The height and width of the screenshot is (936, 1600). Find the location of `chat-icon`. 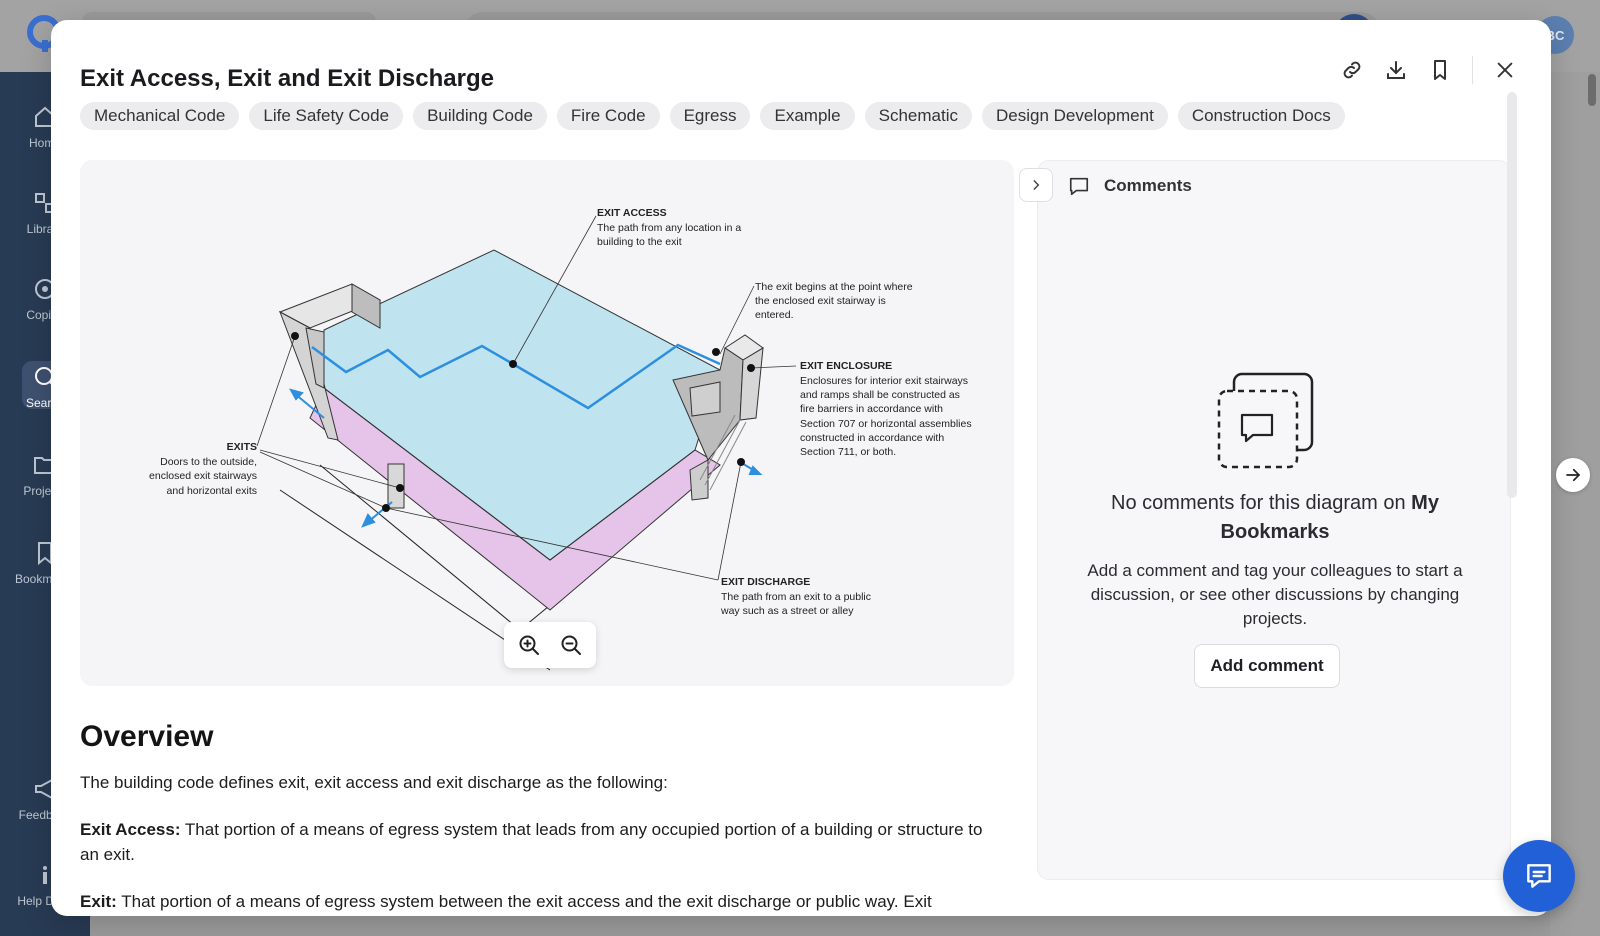

chat-icon is located at coordinates (1539, 876).